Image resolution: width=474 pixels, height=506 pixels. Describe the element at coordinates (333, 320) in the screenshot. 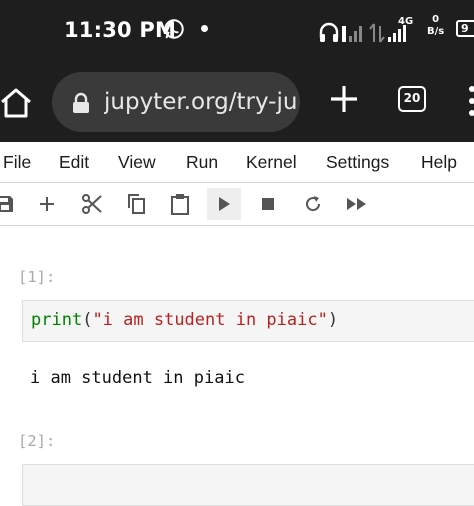

I see `code-paren-close: )` at that location.